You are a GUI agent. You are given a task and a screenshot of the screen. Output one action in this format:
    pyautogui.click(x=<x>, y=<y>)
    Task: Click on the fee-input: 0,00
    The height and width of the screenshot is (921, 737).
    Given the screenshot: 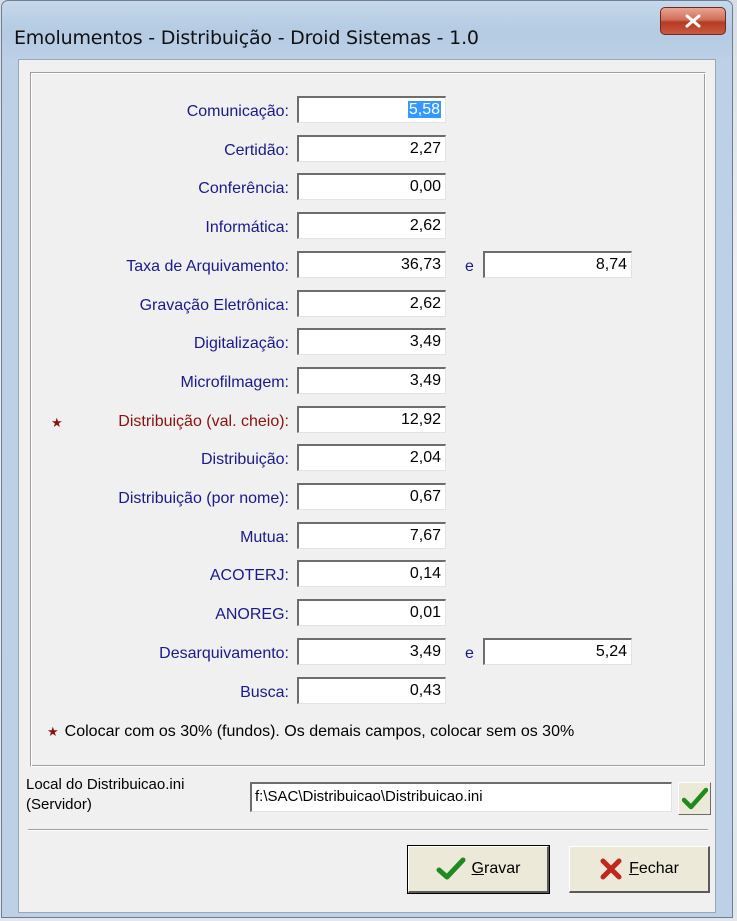 What is the action you would take?
    pyautogui.click(x=371, y=187)
    